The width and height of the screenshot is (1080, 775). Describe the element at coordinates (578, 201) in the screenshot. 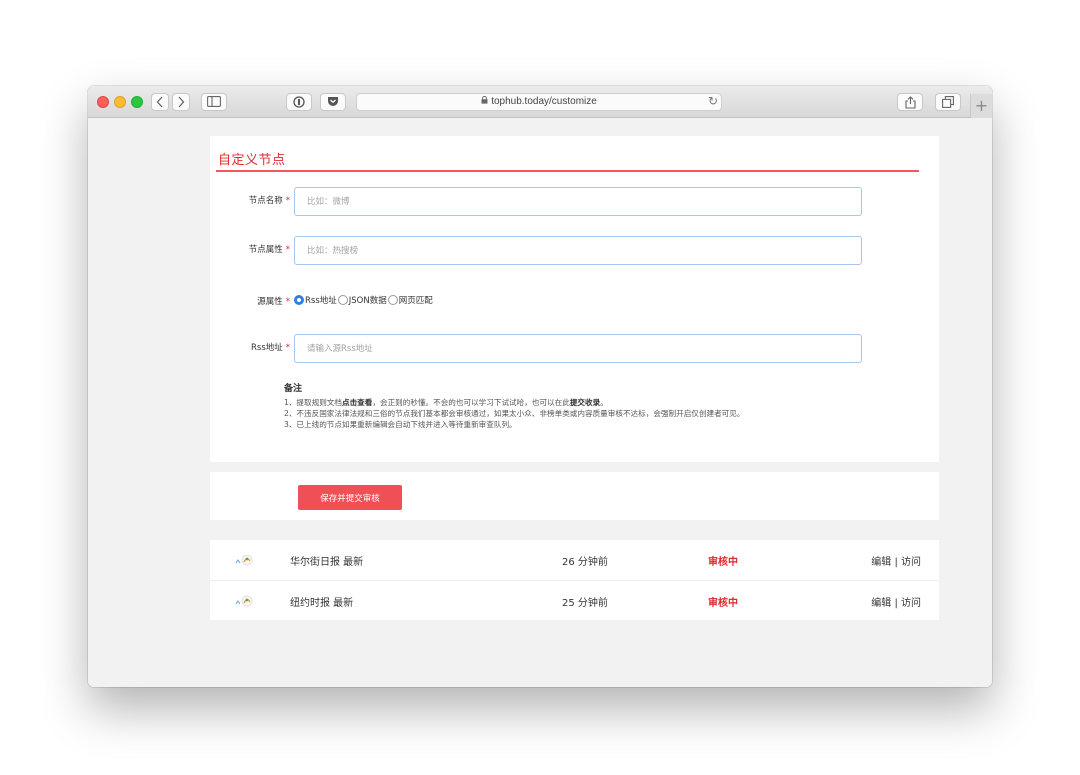

I see `node-name-input` at that location.